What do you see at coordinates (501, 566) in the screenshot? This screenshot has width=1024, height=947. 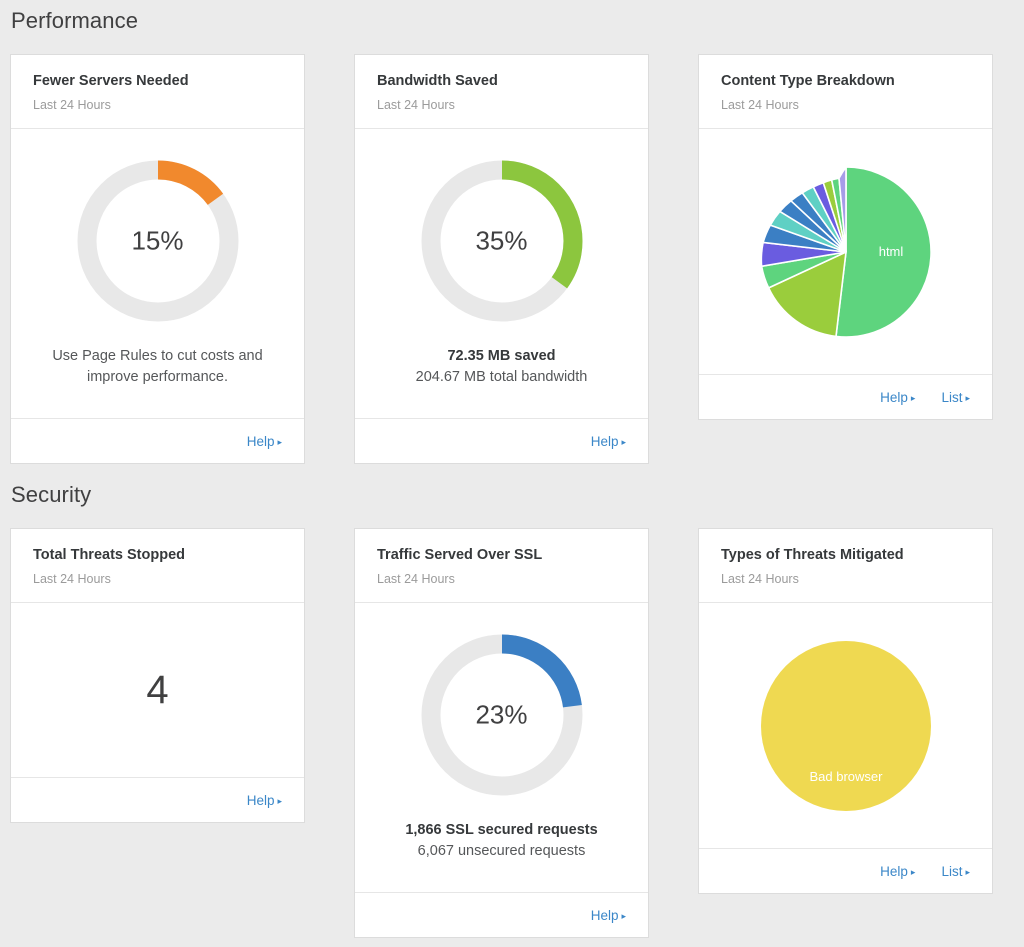 I see `card-header: Traffic Served Over SSL Last 24 Hours` at bounding box center [501, 566].